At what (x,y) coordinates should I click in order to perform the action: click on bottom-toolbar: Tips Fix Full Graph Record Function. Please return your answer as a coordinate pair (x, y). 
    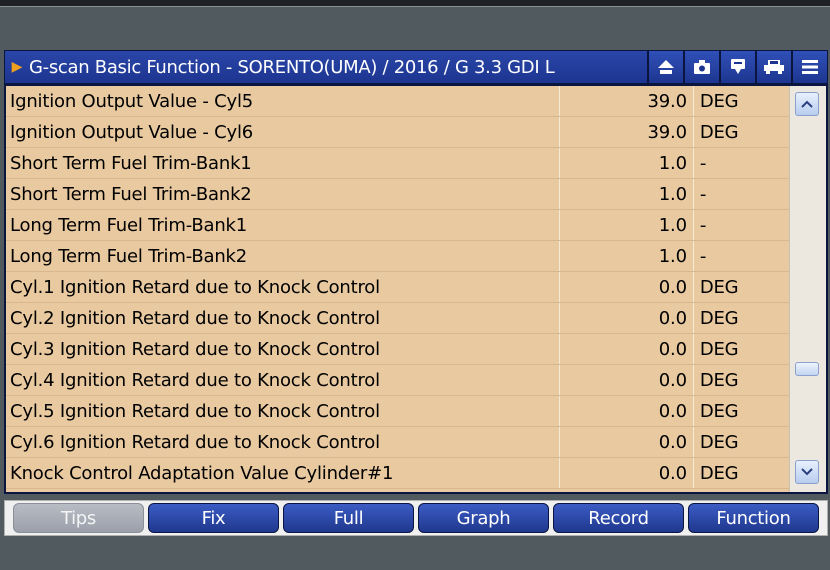
    Looking at the image, I should click on (416, 518).